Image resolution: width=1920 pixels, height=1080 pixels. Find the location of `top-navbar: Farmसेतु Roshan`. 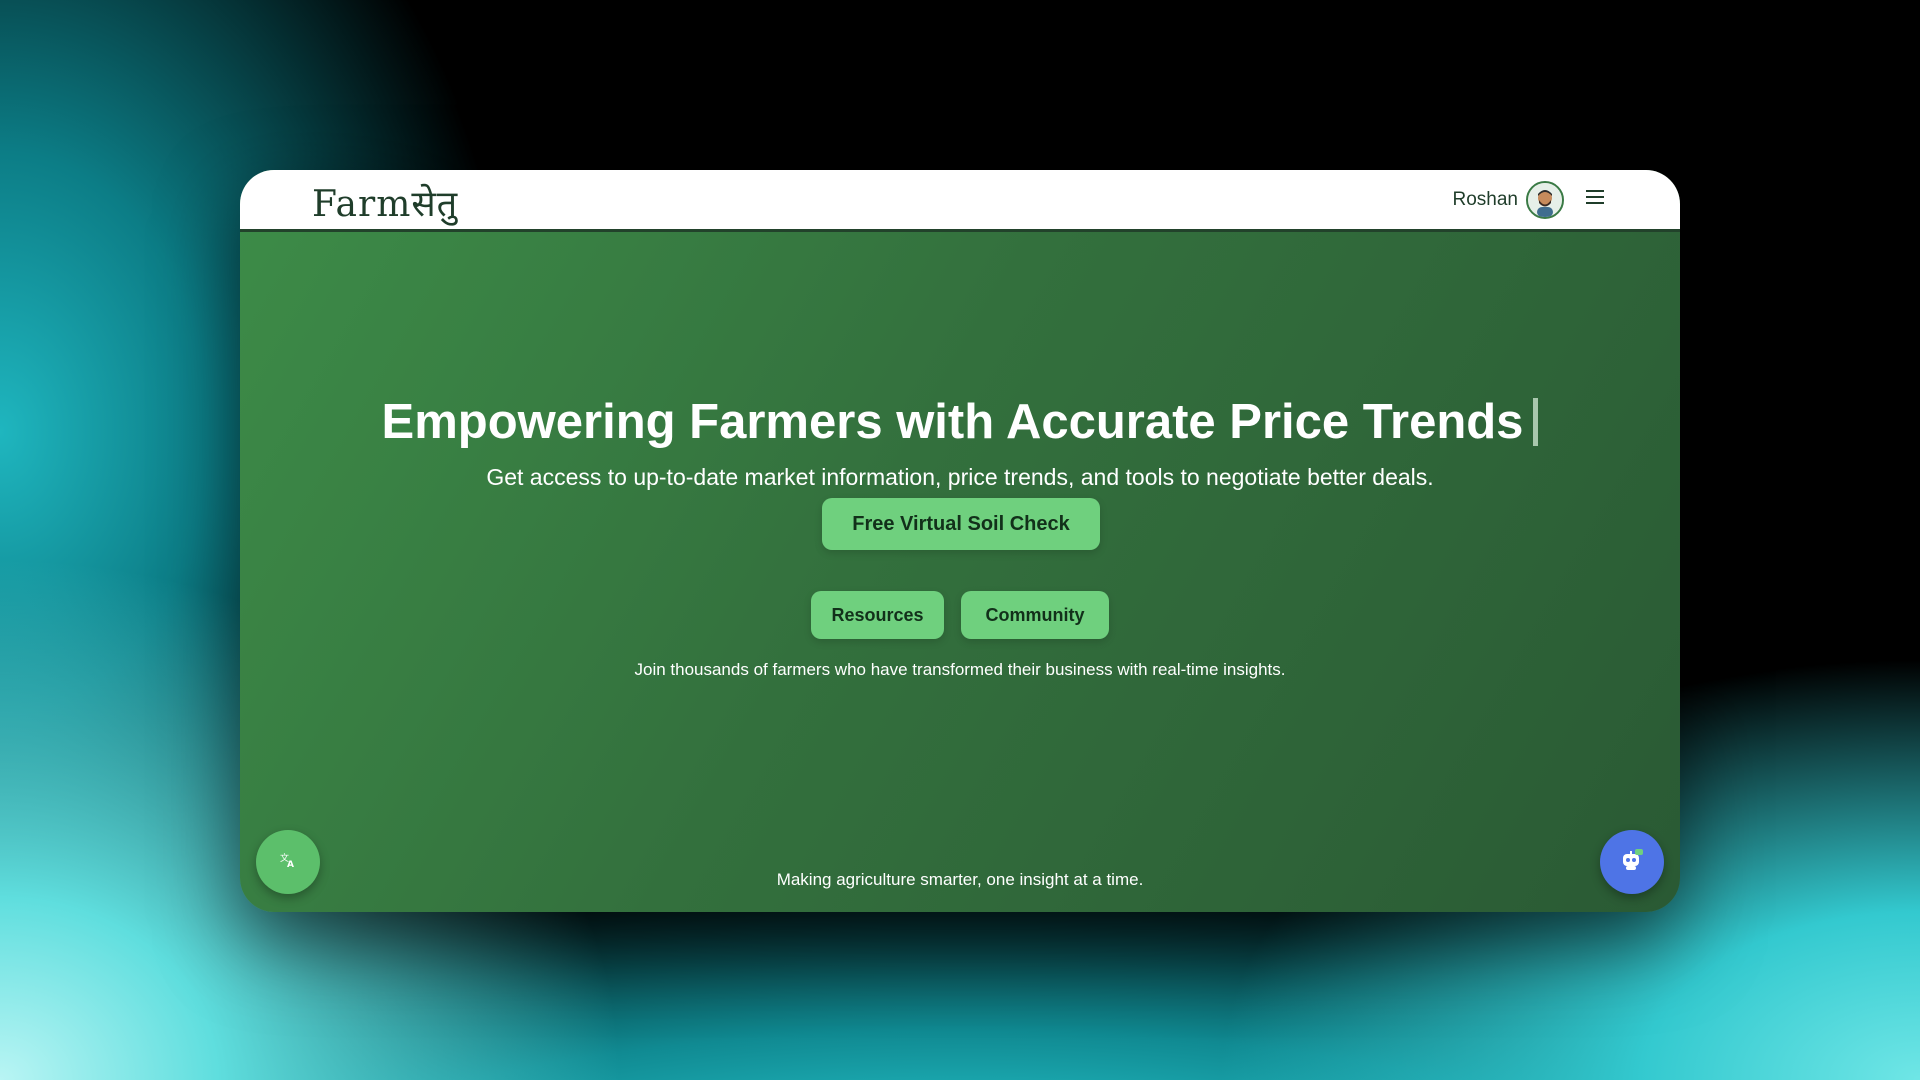

top-navbar: Farmसेतु Roshan is located at coordinates (960, 201).